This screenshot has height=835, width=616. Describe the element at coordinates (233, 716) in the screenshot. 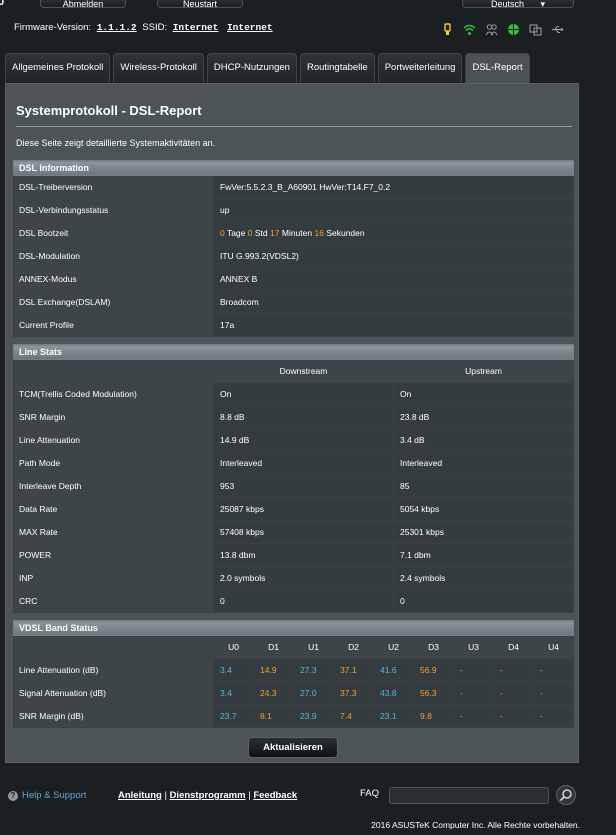

I see `band-value: 23.7` at that location.